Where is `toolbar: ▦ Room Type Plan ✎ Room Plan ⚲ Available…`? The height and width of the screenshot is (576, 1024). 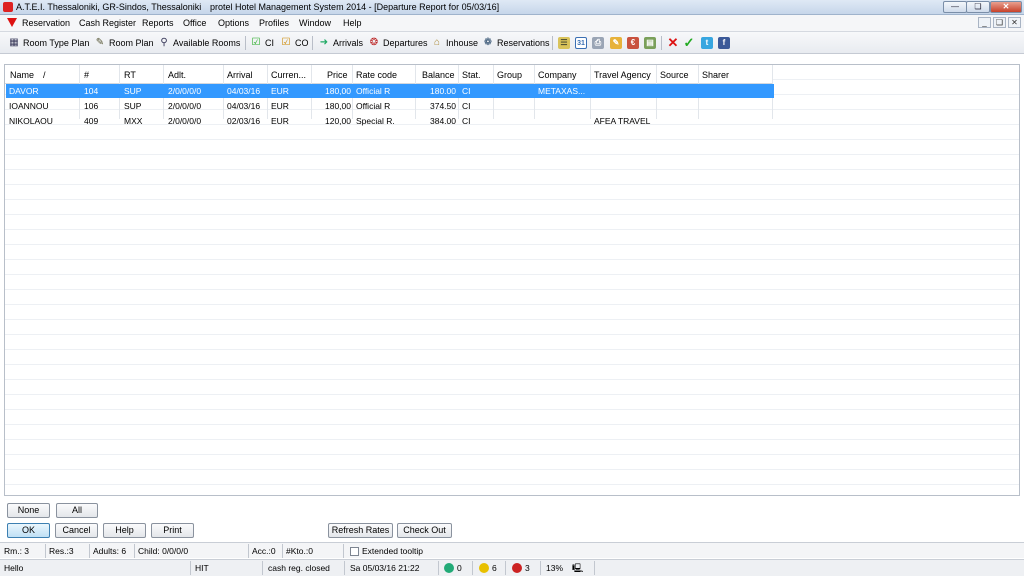
toolbar: ▦ Room Type Plan ✎ Room Plan ⚲ Available… is located at coordinates (512, 43).